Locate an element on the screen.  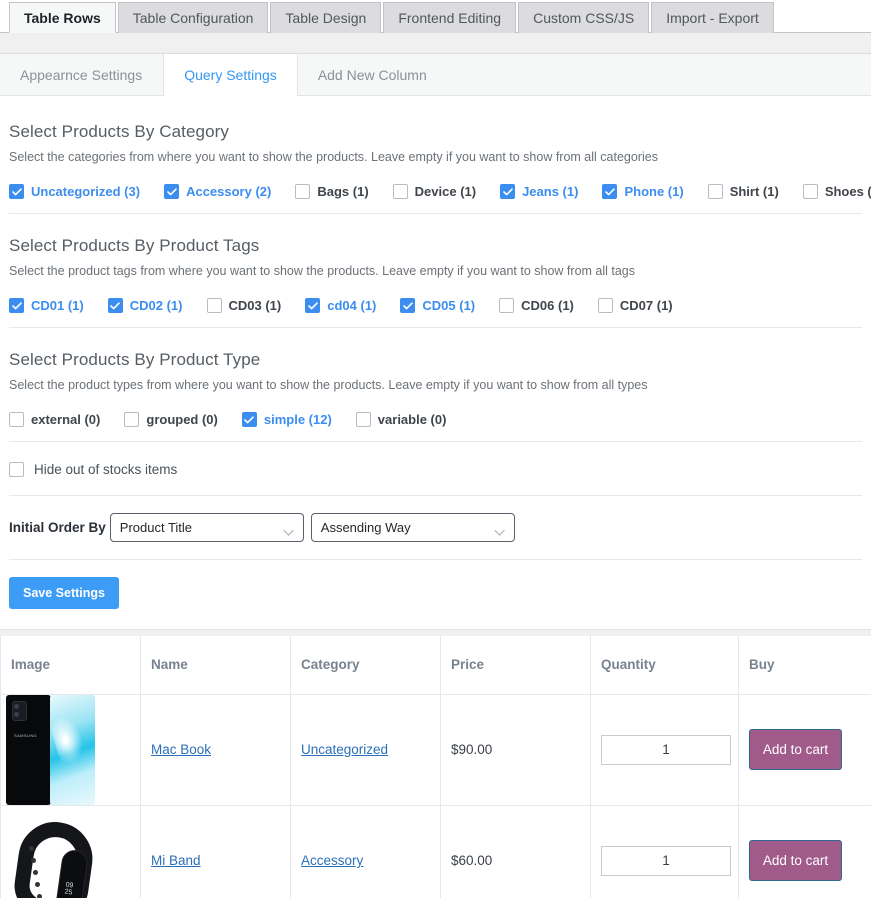
subtab-add-new-column: Add New Column is located at coordinates (373, 74).